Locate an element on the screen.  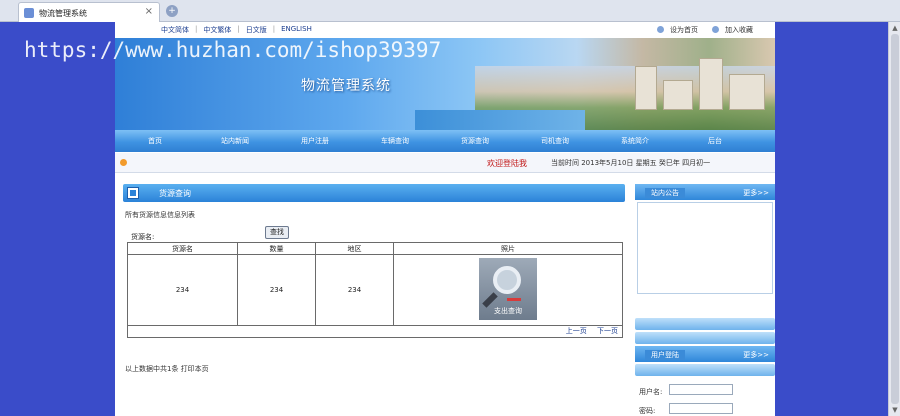
cell-qty: 234 is located at coordinates (276, 290).